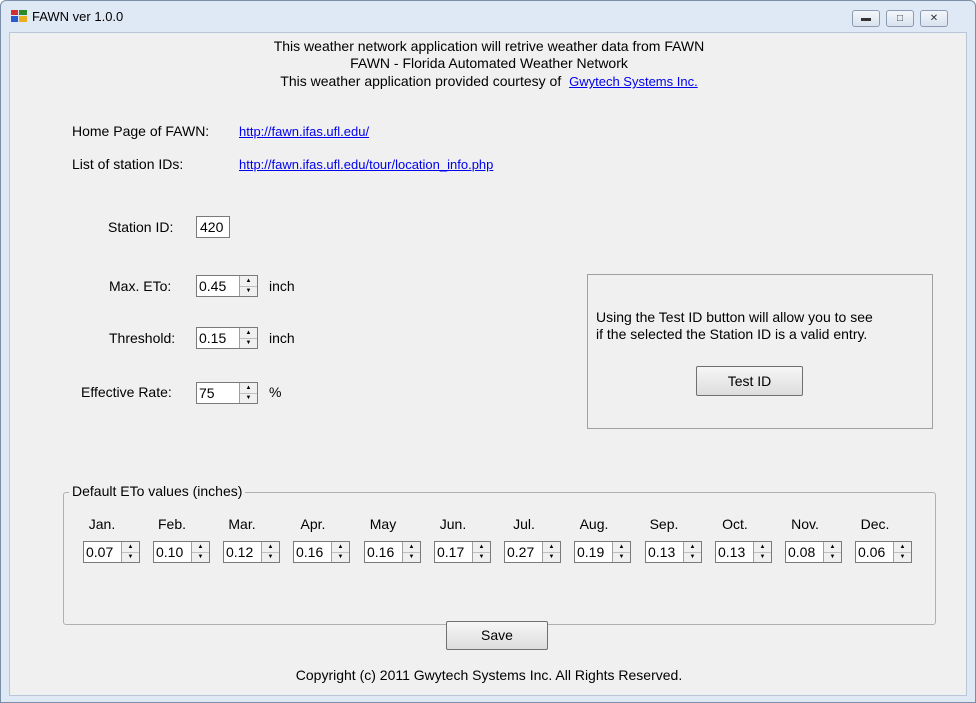 This screenshot has height=703, width=976. I want to click on month-spinner-mar: 0.12 ▲ ▼, so click(251, 552).